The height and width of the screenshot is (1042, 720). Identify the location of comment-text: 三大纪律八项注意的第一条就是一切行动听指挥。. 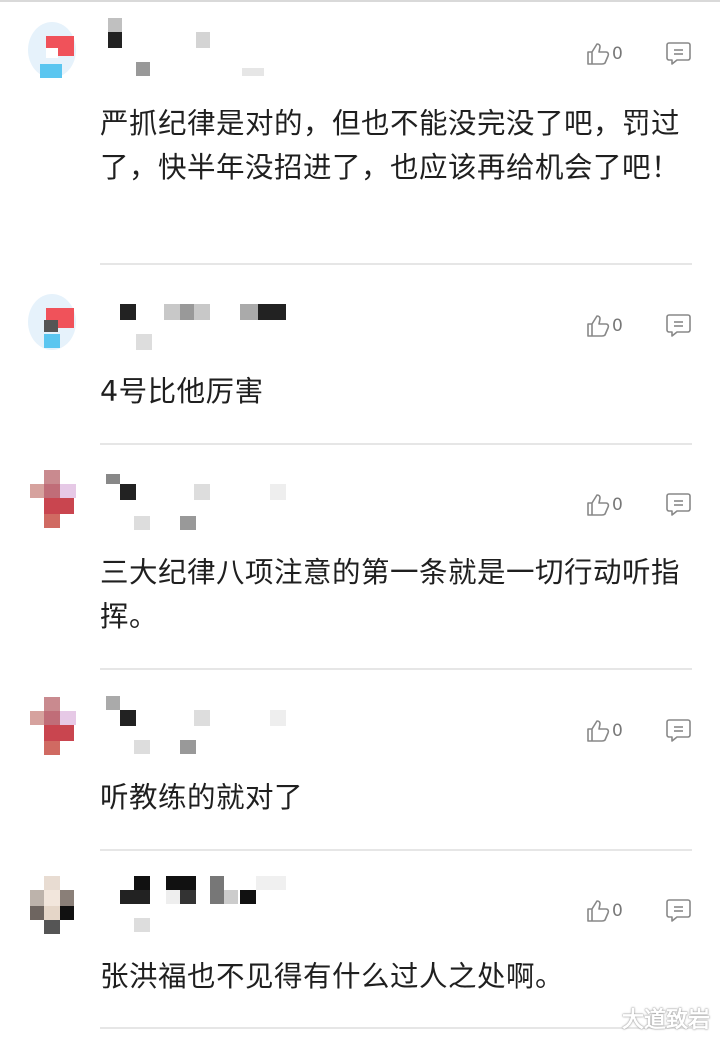
(390, 594).